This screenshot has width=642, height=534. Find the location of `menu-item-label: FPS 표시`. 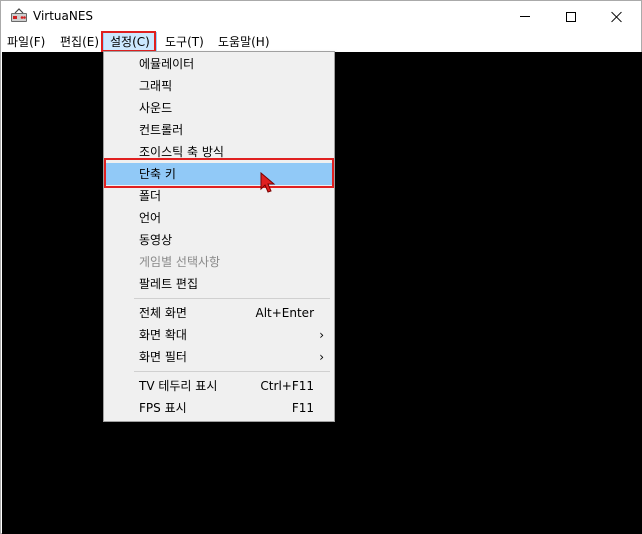

menu-item-label: FPS 표시 is located at coordinates (163, 408).